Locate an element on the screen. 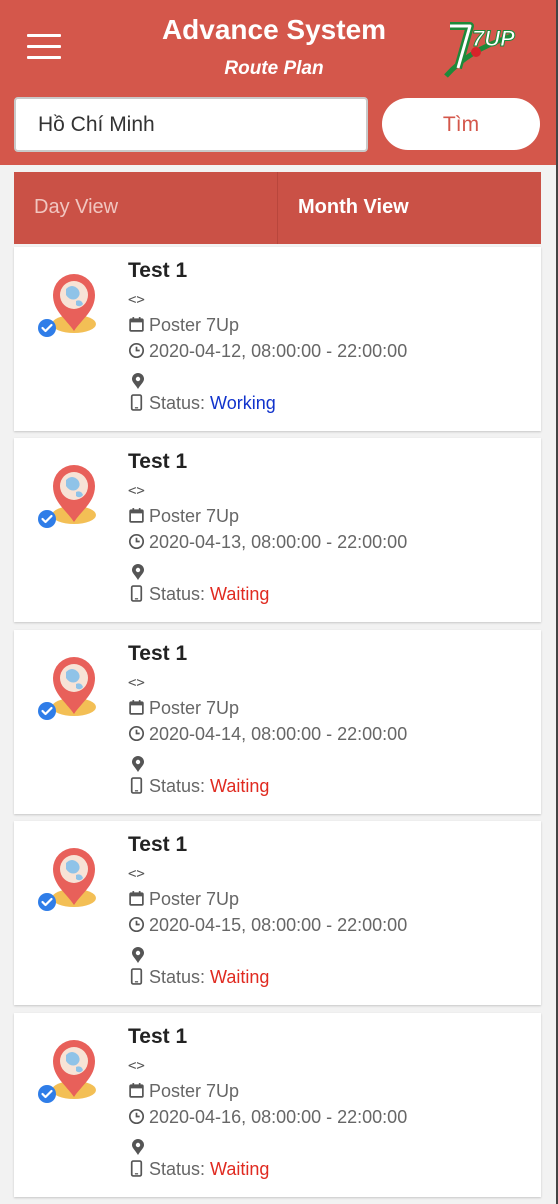  location-search-input: Hồ Chí Minh is located at coordinates (191, 124).